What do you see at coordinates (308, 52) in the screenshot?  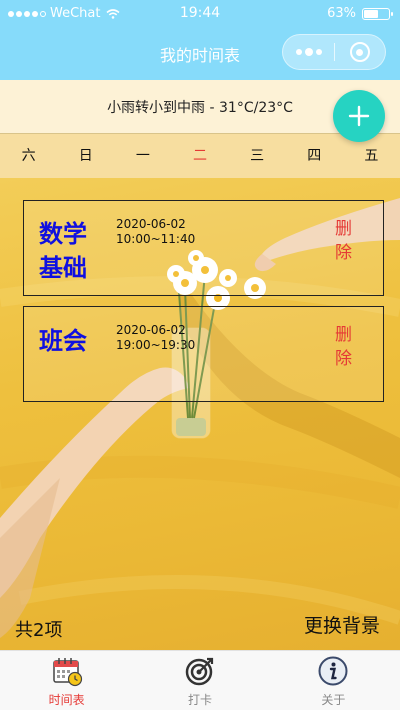 I see `more-menu-button` at bounding box center [308, 52].